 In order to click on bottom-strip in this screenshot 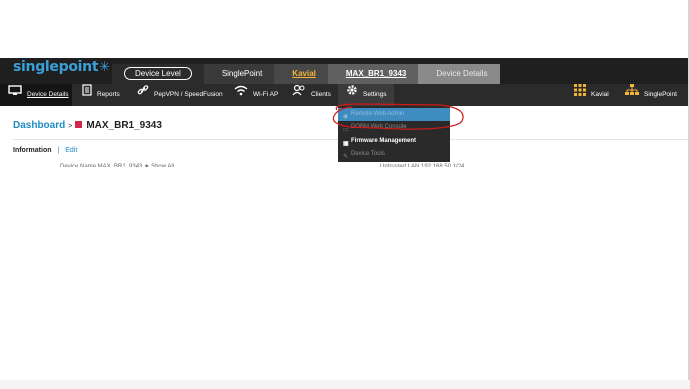, I will do `click(345, 384)`.